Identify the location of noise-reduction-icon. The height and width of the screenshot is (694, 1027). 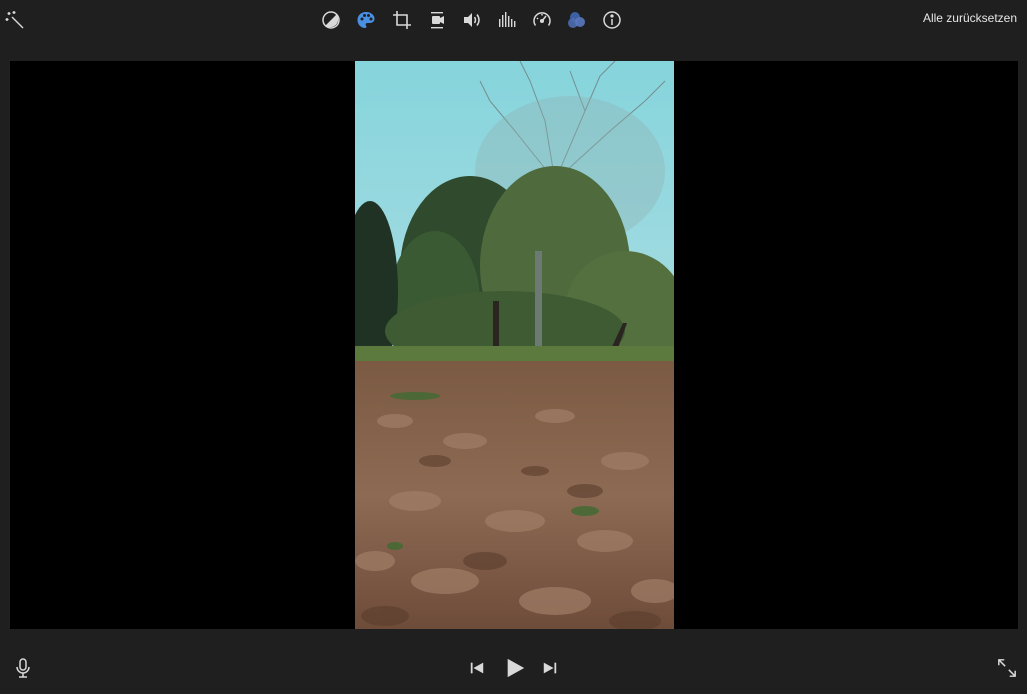
(507, 20).